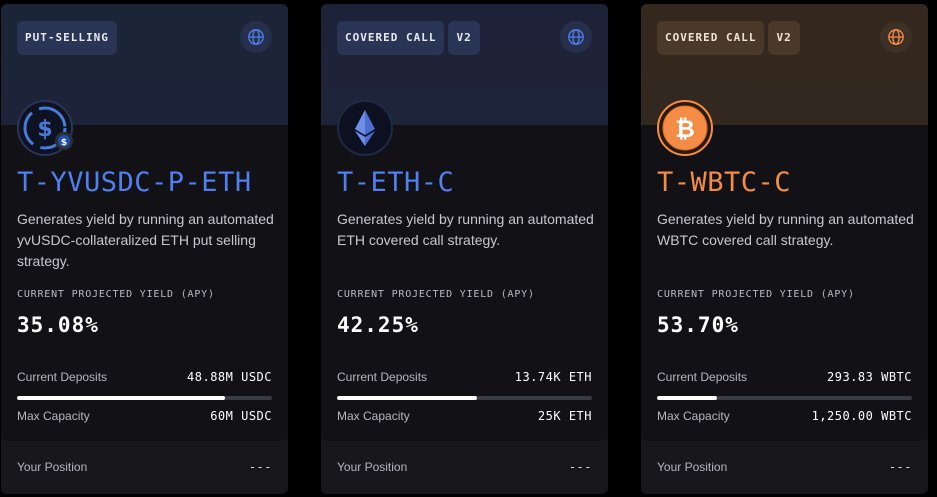 The width and height of the screenshot is (937, 497). Describe the element at coordinates (861, 416) in the screenshot. I see `capacity-value: 1,250.00 WBTC` at that location.